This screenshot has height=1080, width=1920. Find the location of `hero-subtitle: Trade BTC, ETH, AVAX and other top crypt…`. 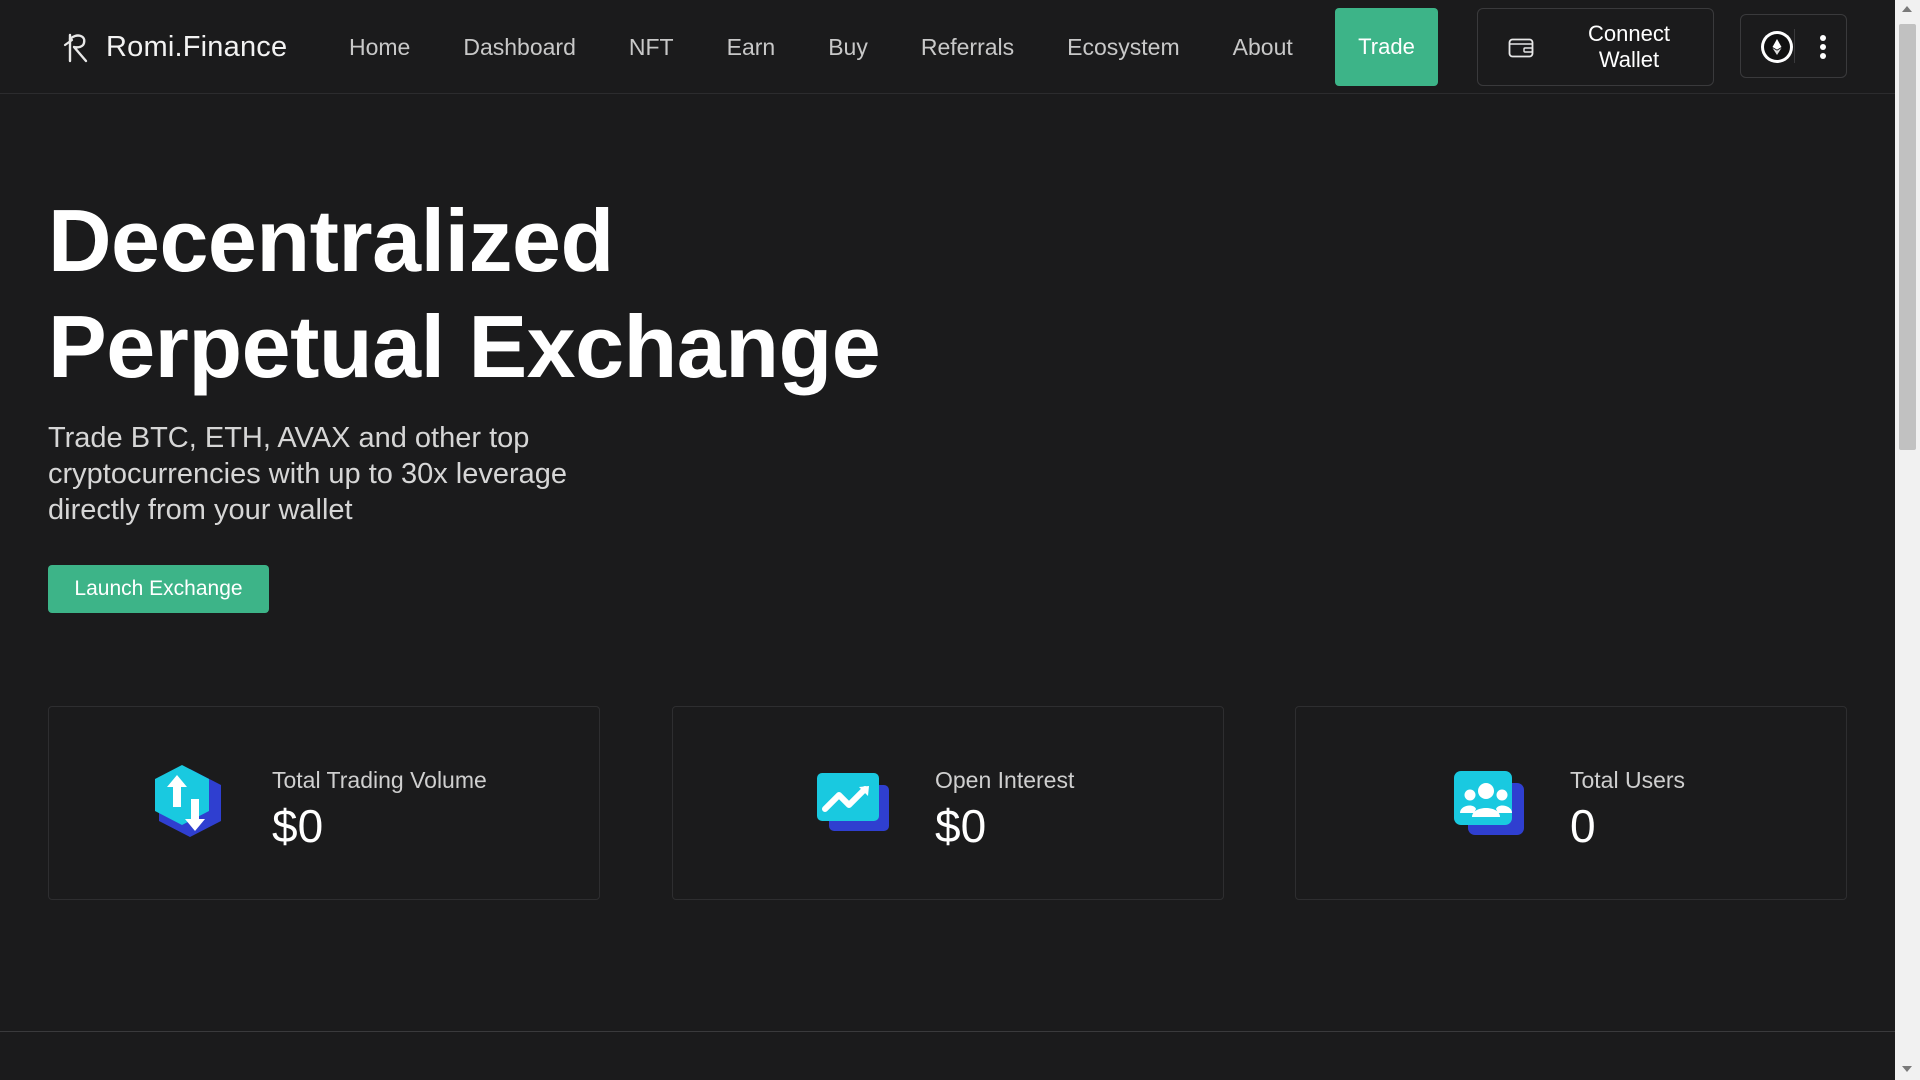

hero-subtitle: Trade BTC, ETH, AVAX and other top crypt… is located at coordinates (308, 474).